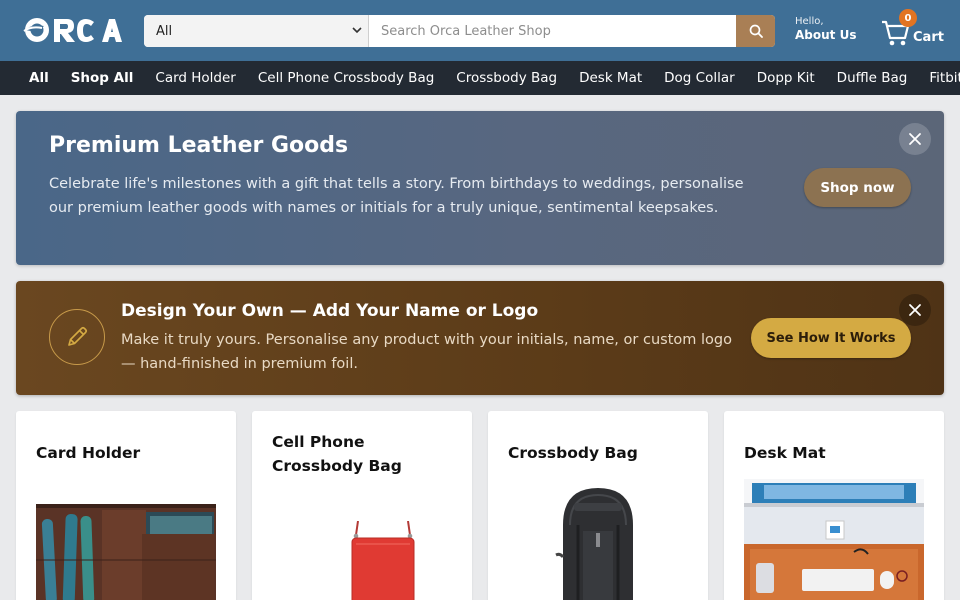 The width and height of the screenshot is (960, 600). Describe the element at coordinates (809, 21) in the screenshot. I see `greeting-text: Hello,` at that location.